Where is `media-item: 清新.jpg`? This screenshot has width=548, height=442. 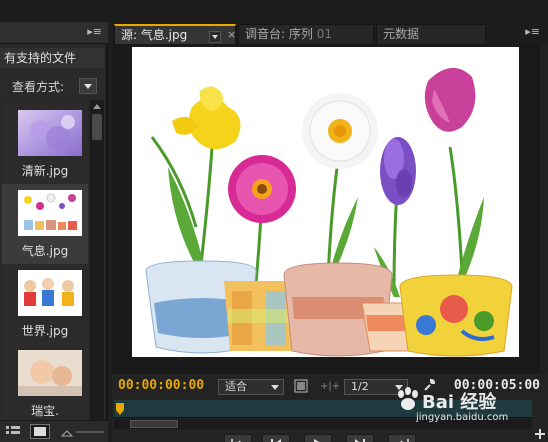
media-item: 清新.jpg is located at coordinates (45, 144).